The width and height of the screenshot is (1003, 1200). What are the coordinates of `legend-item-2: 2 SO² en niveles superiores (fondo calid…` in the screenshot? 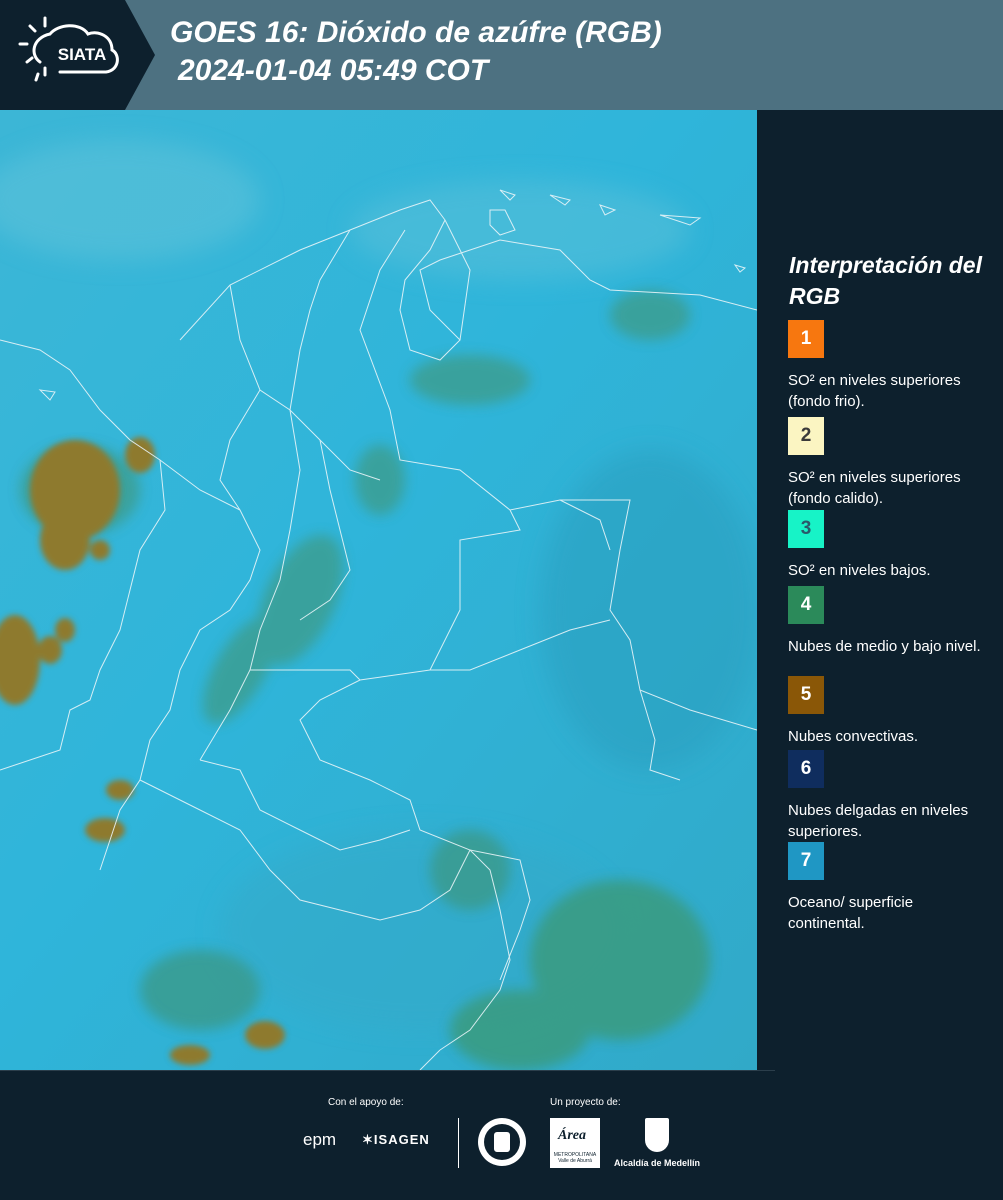 It's located at (888, 463).